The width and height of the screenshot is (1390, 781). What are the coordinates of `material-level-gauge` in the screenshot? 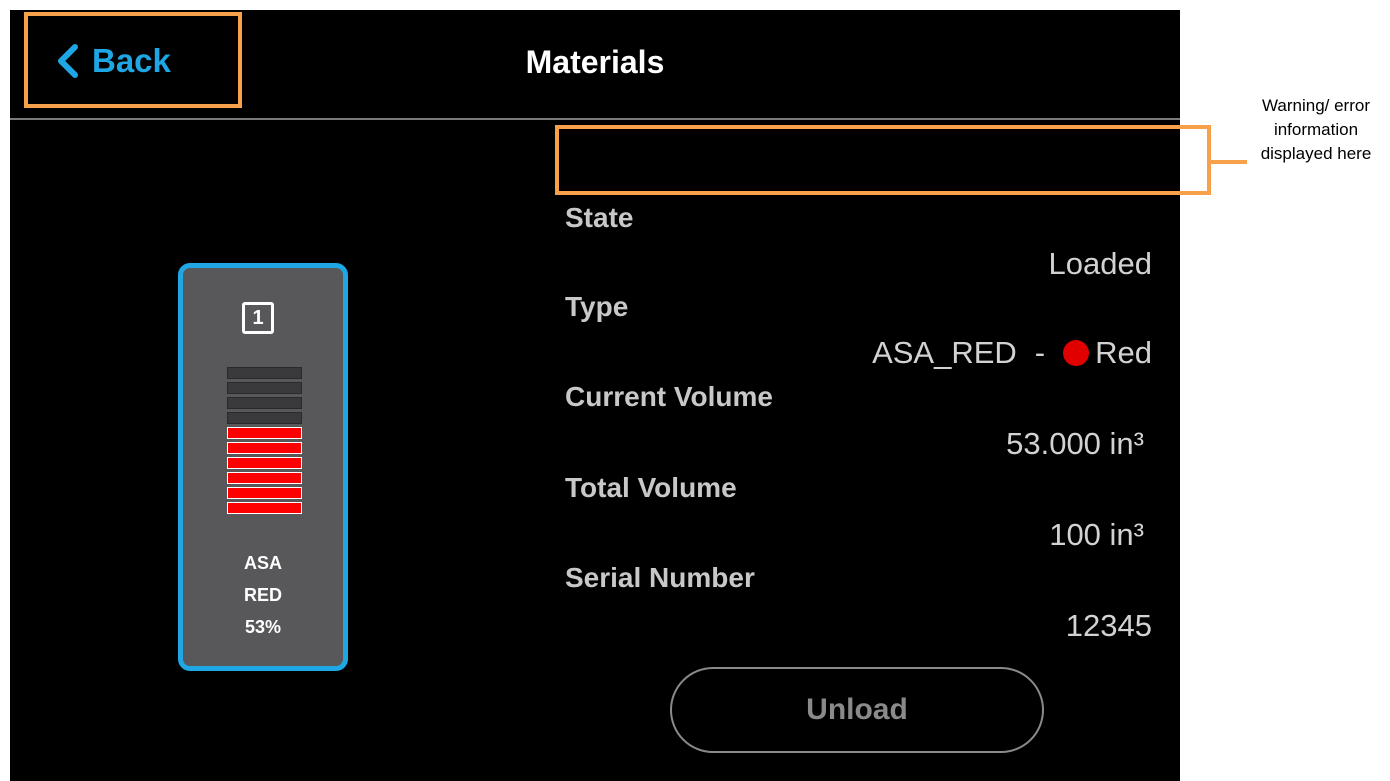 It's located at (264, 442).